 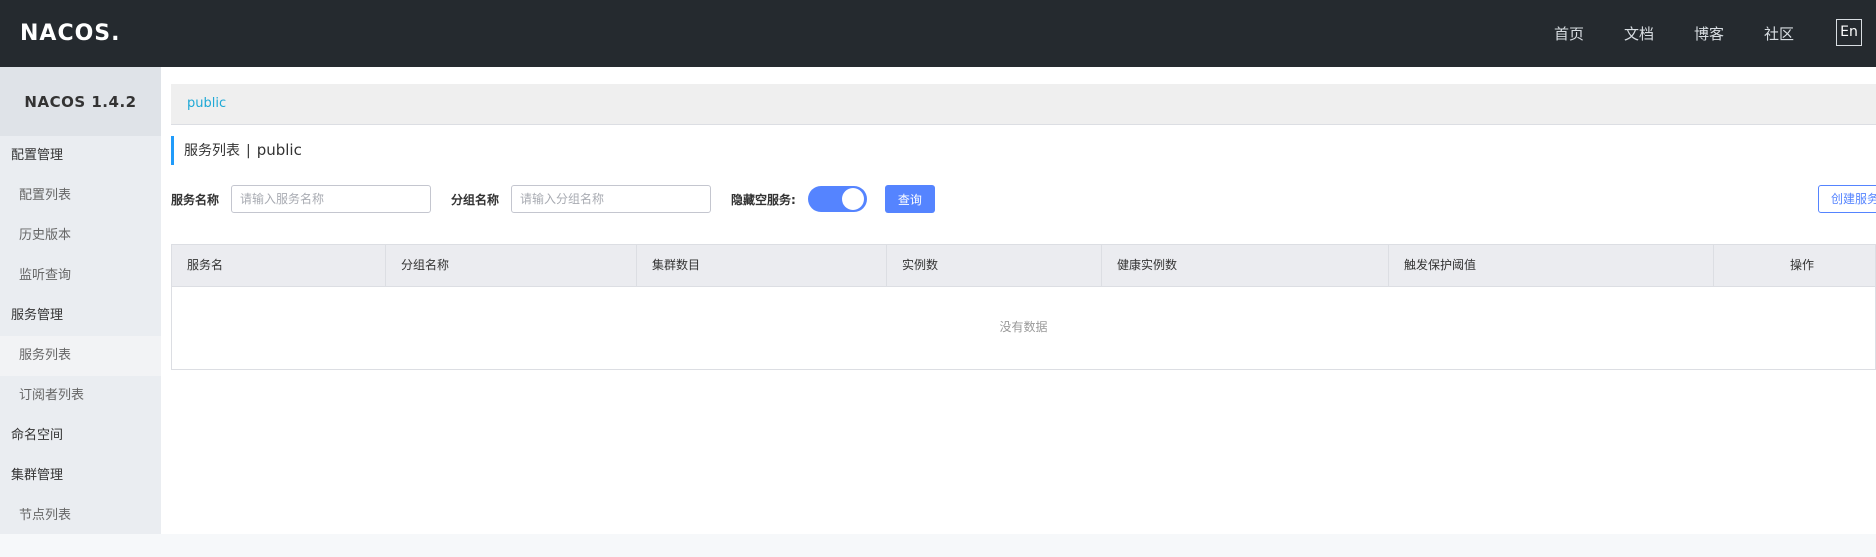 I want to click on sidebar-item-config-list: 配置列表, so click(x=80, y=196).